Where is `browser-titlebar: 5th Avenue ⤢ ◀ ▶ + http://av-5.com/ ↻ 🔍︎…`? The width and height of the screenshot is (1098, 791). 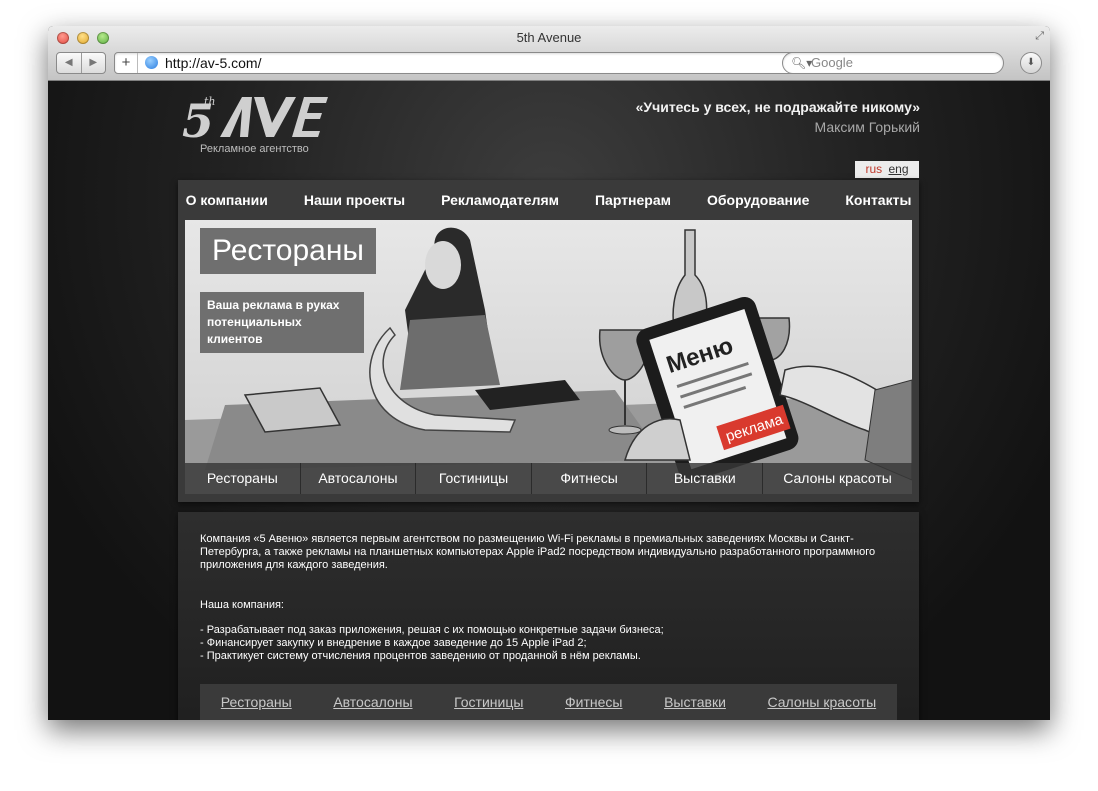 browser-titlebar: 5th Avenue ⤢ ◀ ▶ + http://av-5.com/ ↻ 🔍︎… is located at coordinates (549, 53).